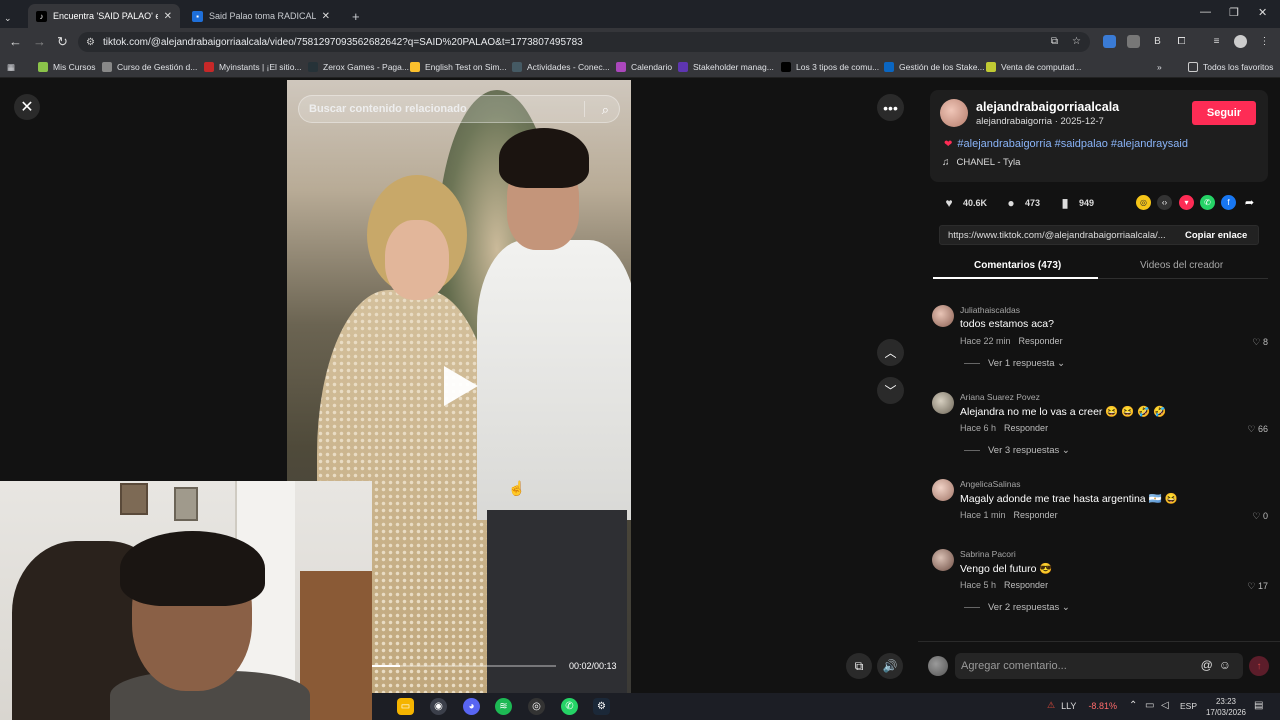 The height and width of the screenshot is (720, 1280). Describe the element at coordinates (471, 706) in the screenshot. I see `discord-icon: ◕` at that location.